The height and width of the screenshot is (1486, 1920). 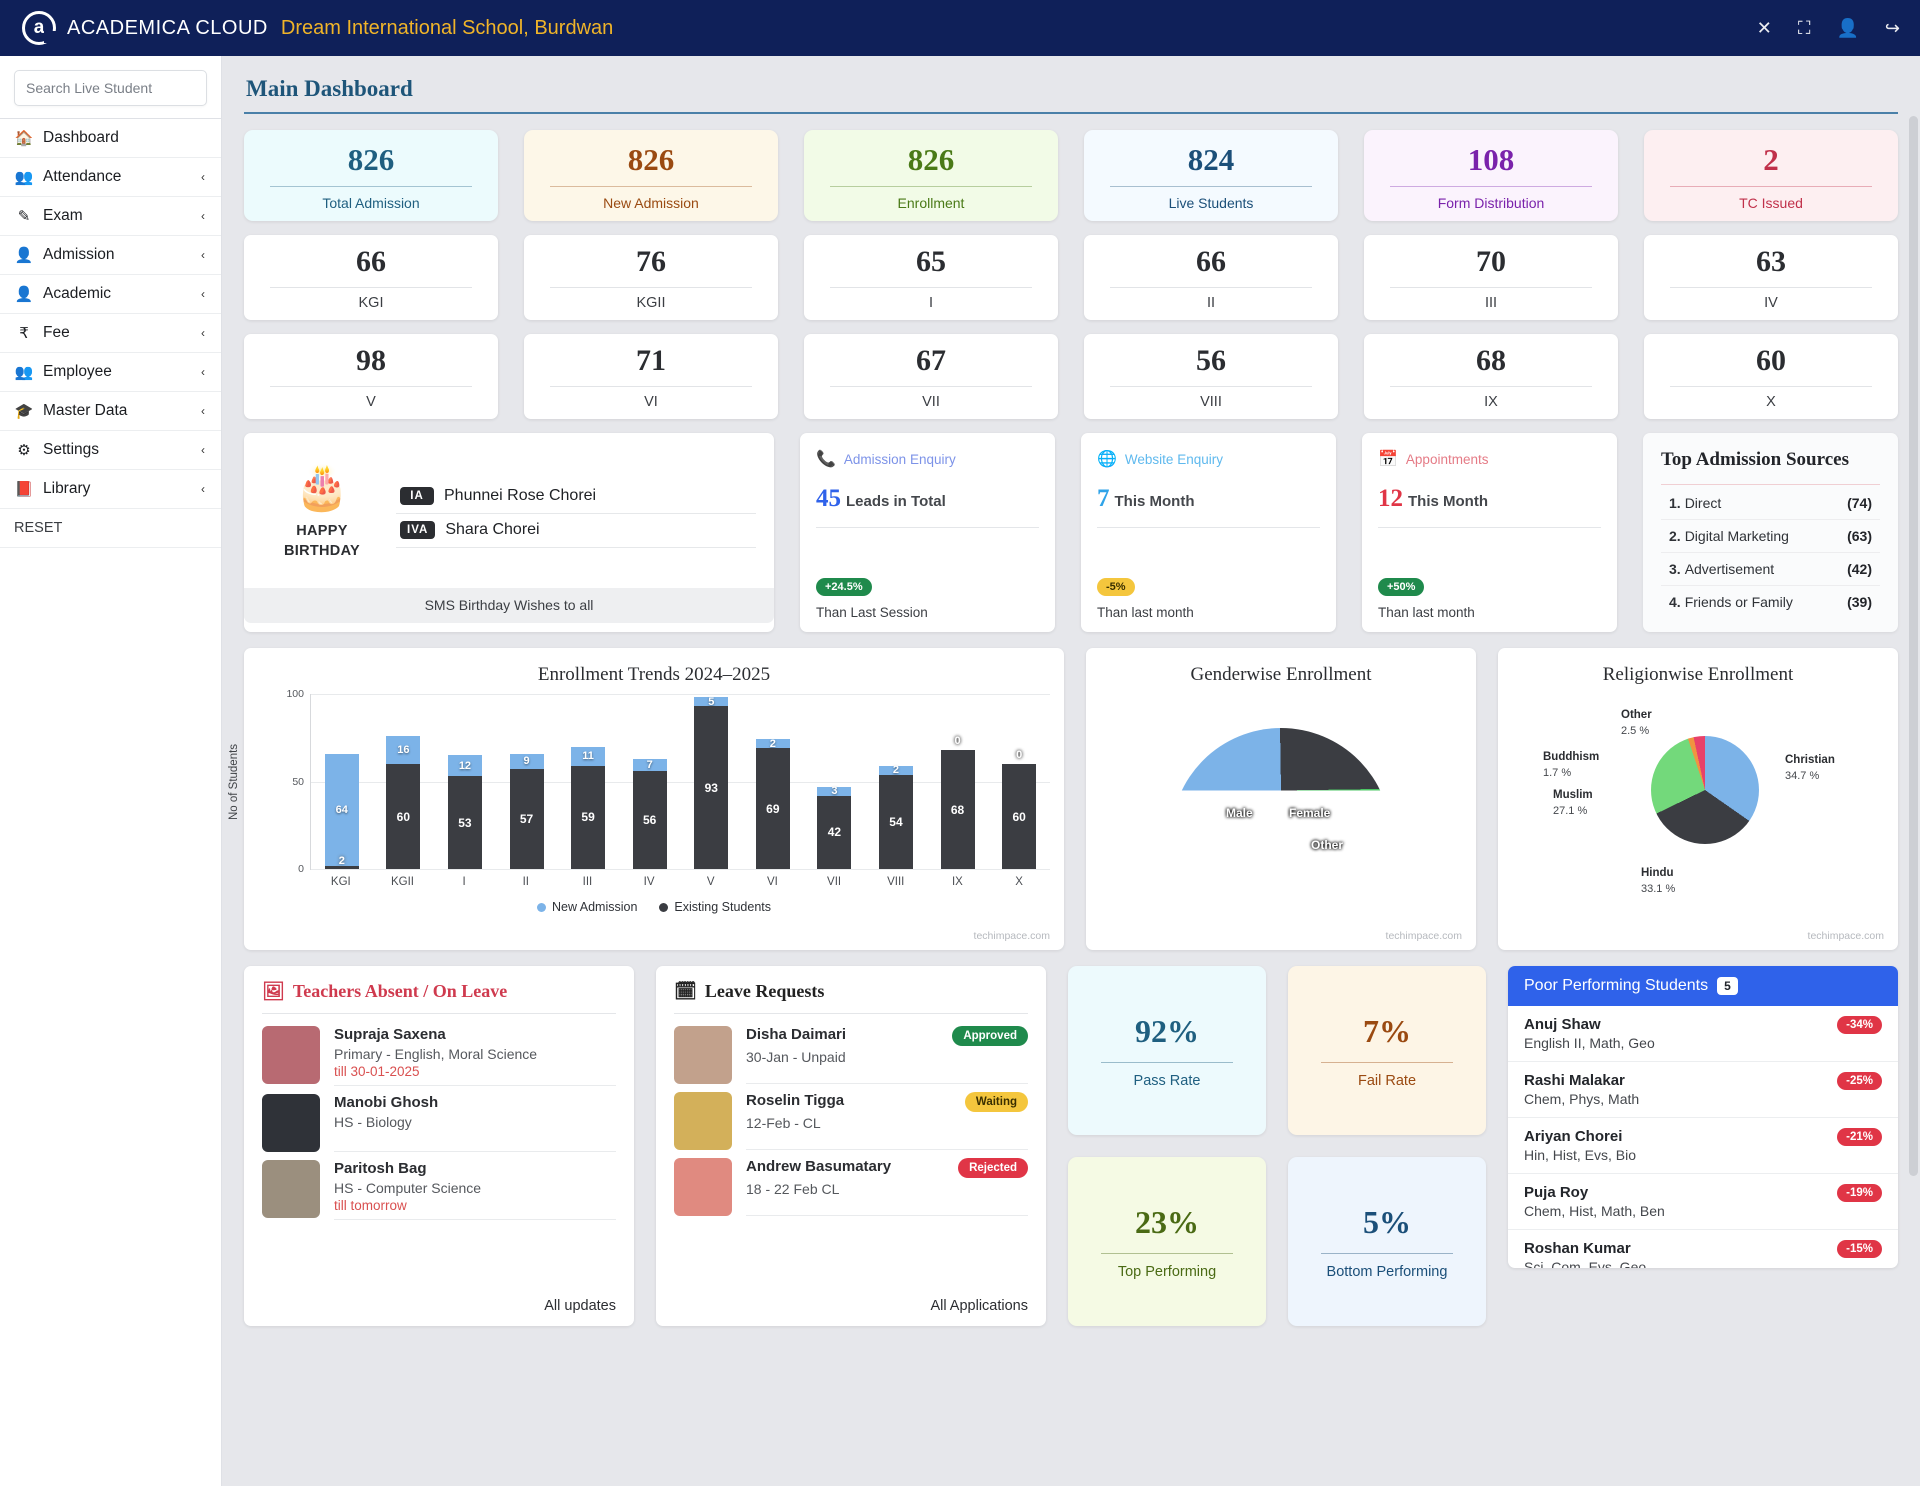 What do you see at coordinates (110, 332) in the screenshot?
I see `sidebar-item-fee: ₹ Fee ‹` at bounding box center [110, 332].